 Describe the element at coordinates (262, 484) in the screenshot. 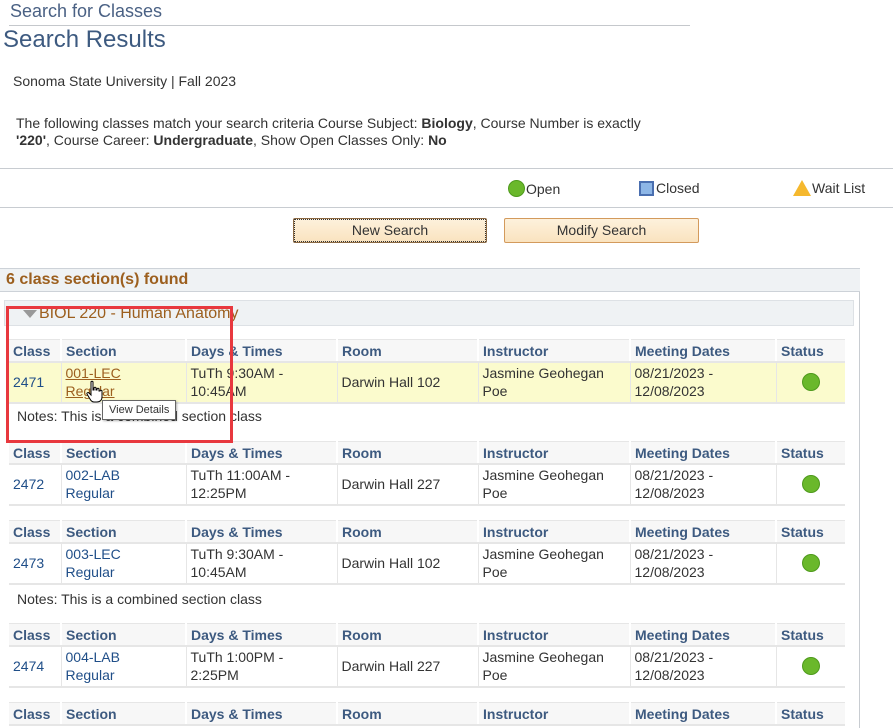

I see `days-times: TuTh 11:00AM - 12:25PM` at that location.